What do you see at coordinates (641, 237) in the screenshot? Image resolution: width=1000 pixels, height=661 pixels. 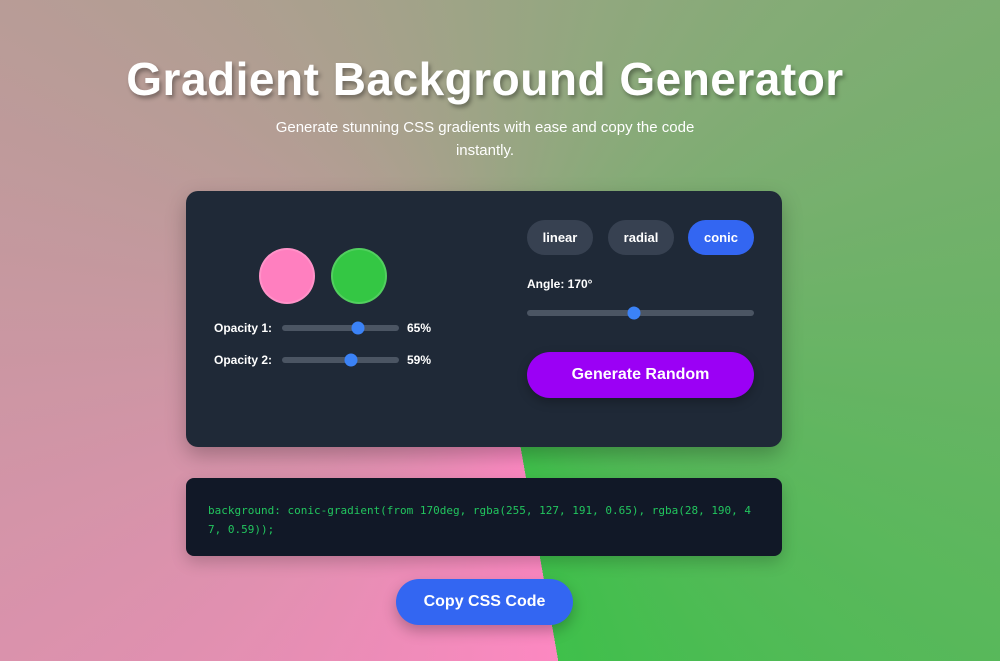 I see `type-button-radial: radial` at bounding box center [641, 237].